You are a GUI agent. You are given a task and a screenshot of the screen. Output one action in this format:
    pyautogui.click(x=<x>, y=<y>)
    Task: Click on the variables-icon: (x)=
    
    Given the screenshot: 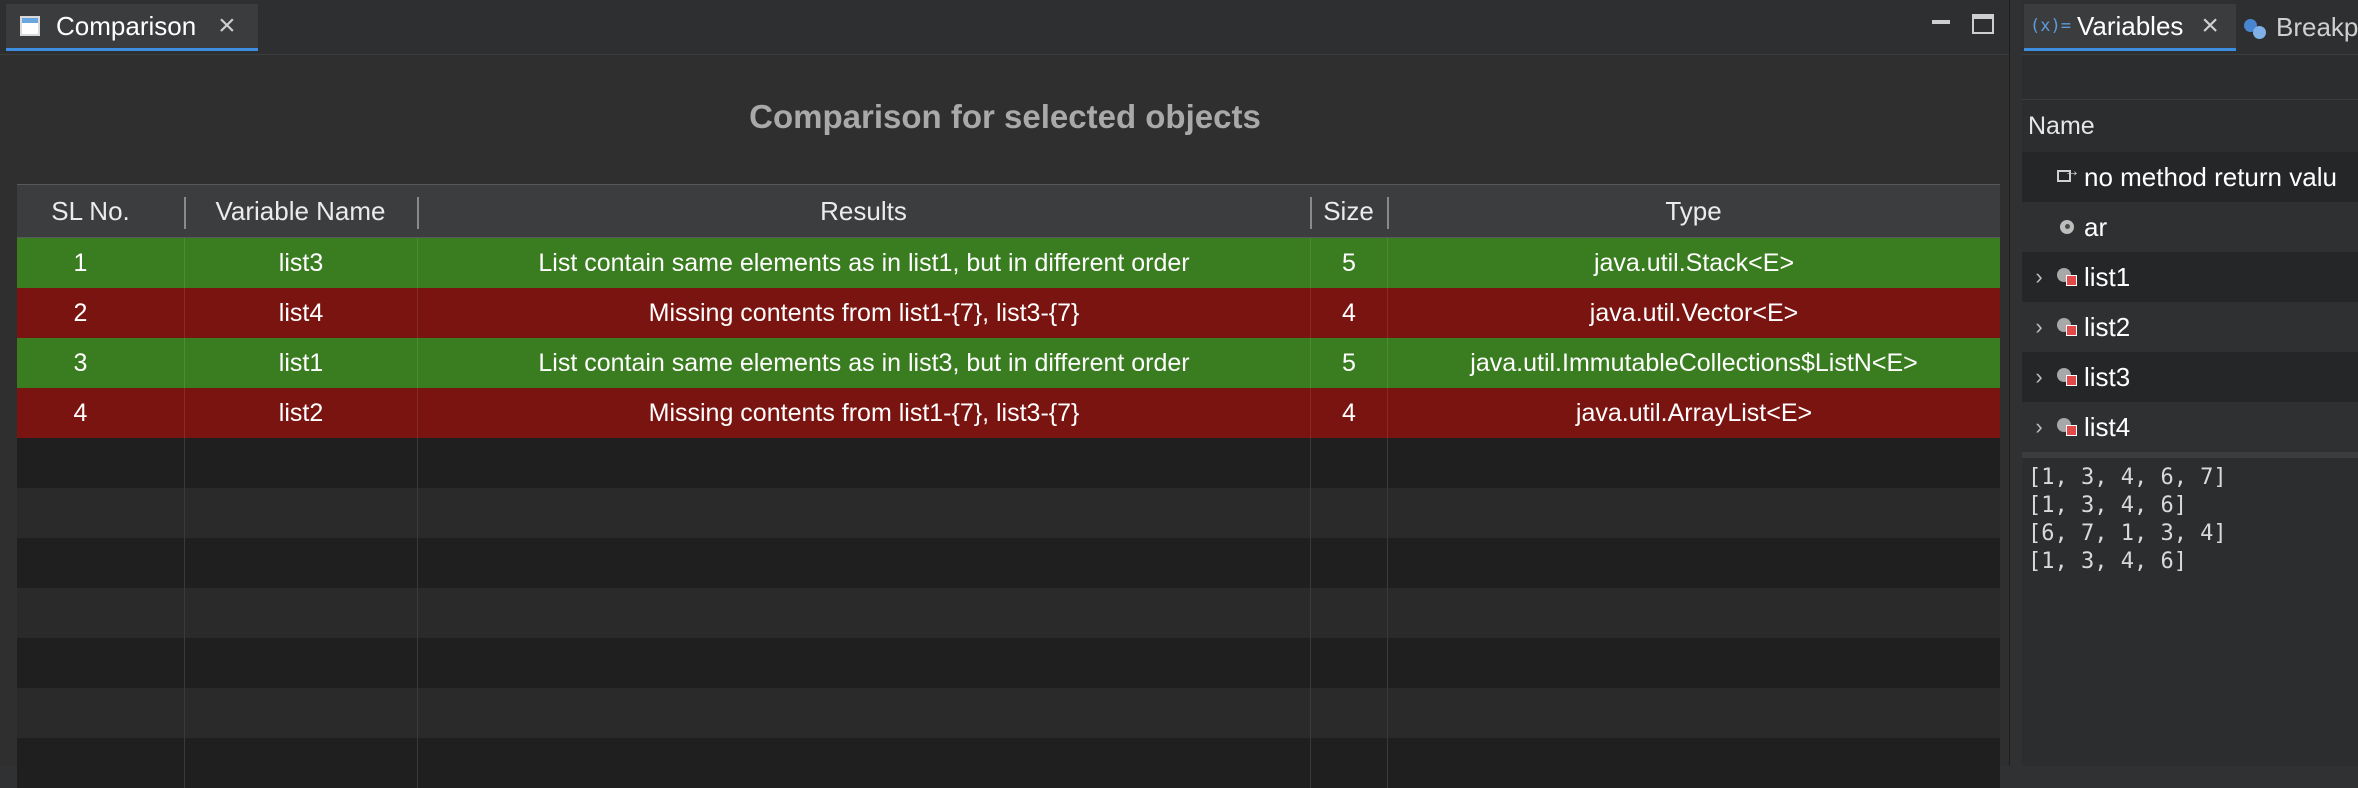 What is the action you would take?
    pyautogui.click(x=2050, y=26)
    